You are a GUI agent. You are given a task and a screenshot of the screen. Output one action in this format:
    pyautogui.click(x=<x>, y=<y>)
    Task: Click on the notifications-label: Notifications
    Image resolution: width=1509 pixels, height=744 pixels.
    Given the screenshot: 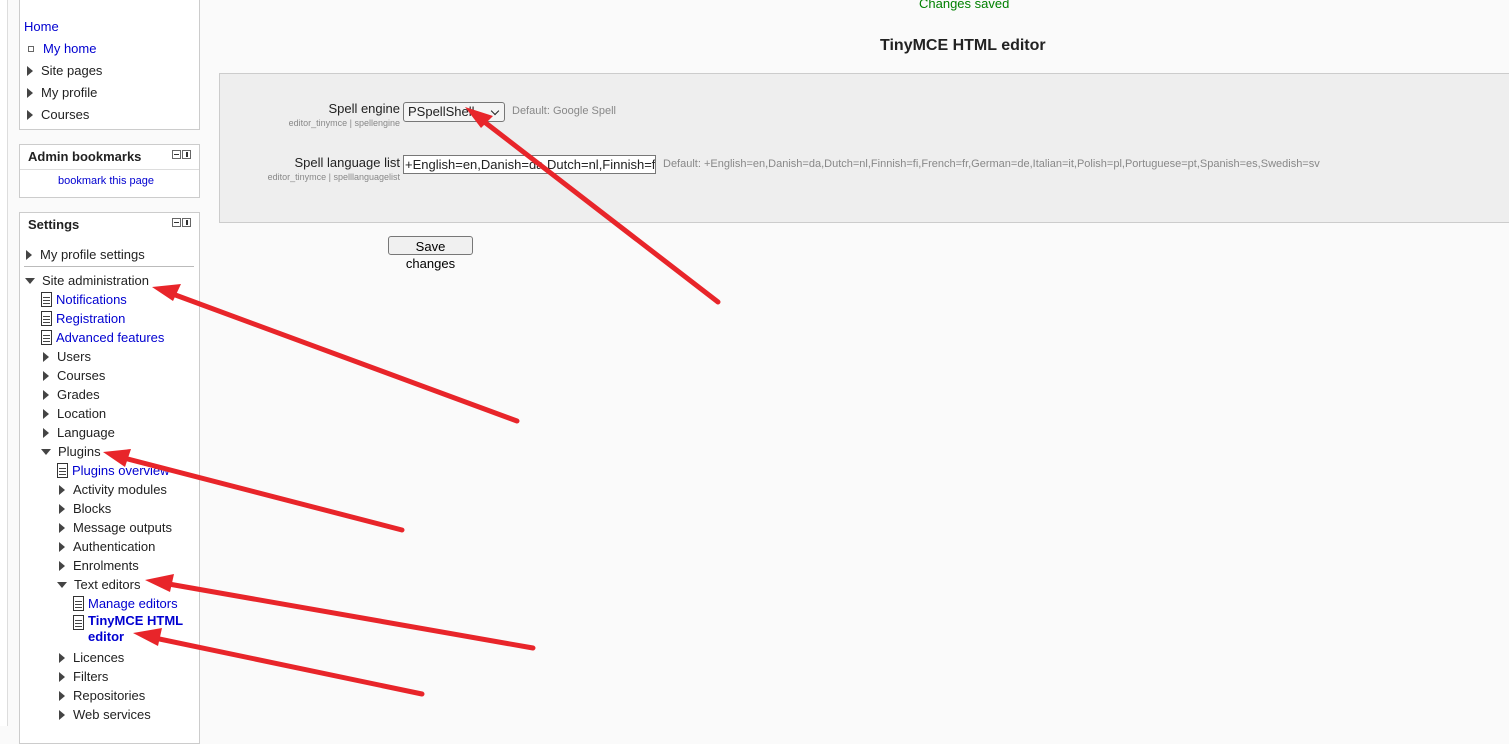 What is the action you would take?
    pyautogui.click(x=91, y=299)
    